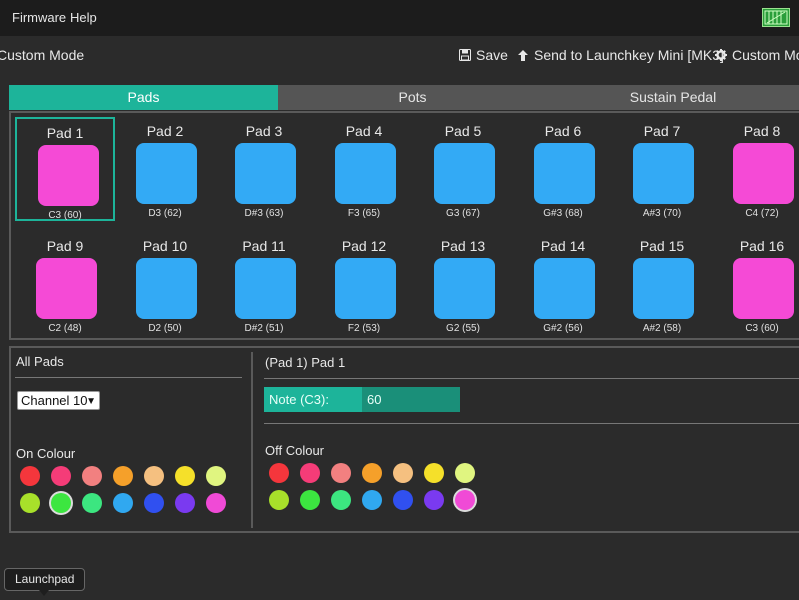  What do you see at coordinates (463, 131) in the screenshot?
I see `pad-name: Pad 5` at bounding box center [463, 131].